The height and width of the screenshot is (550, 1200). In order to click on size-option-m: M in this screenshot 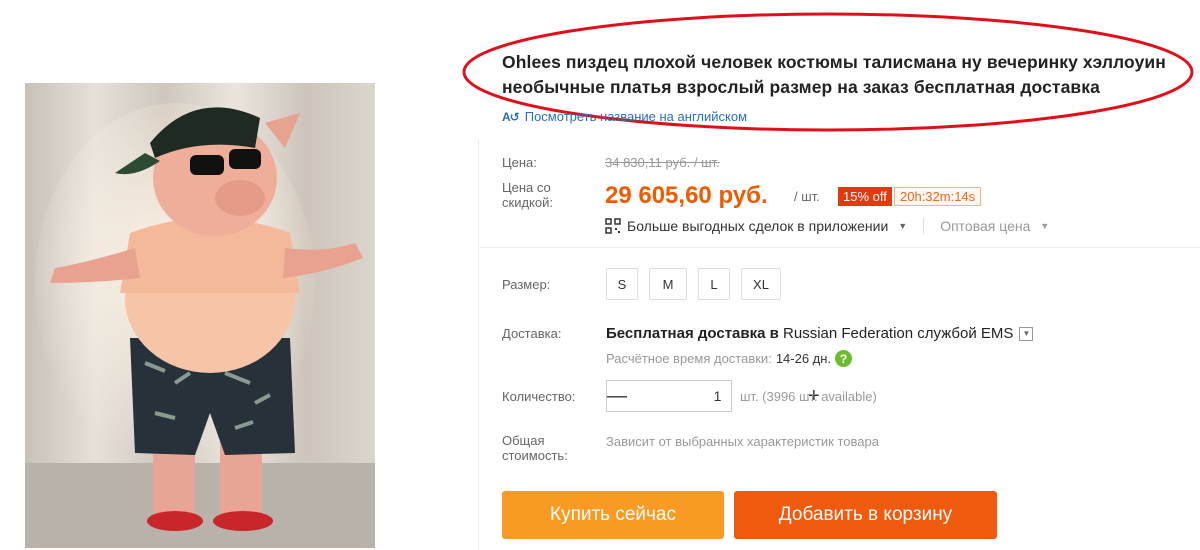, I will do `click(668, 284)`.